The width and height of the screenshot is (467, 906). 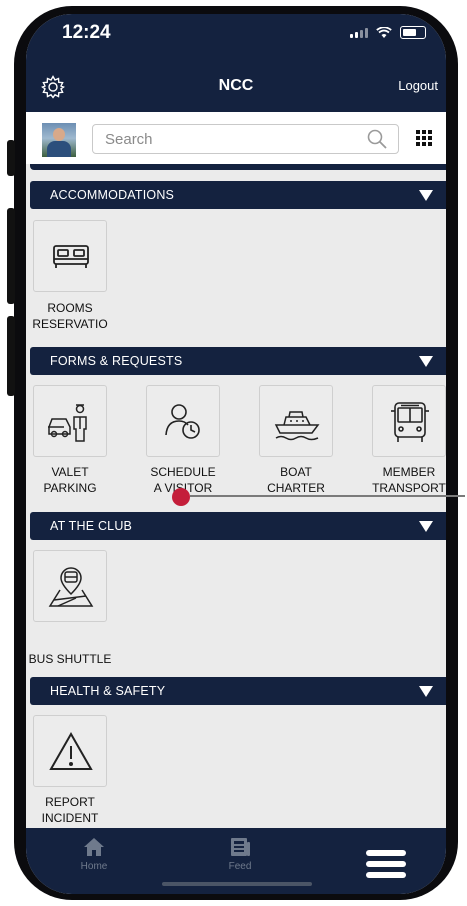 What do you see at coordinates (238, 526) in the screenshot?
I see `section-header-at-the-club: AT THE CLUB` at bounding box center [238, 526].